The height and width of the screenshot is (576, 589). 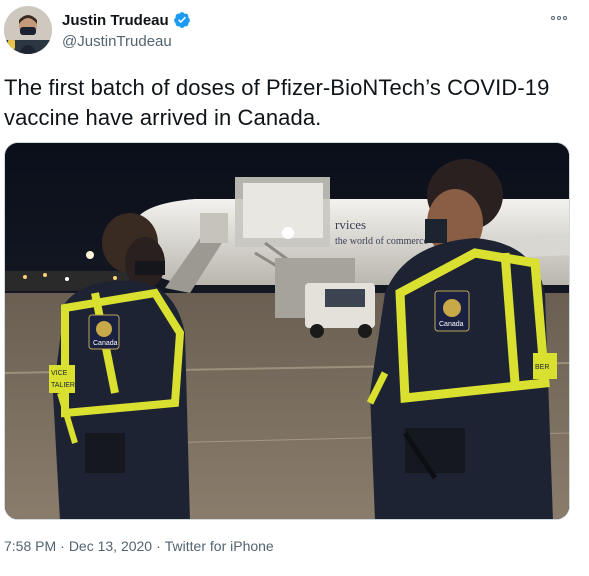 What do you see at coordinates (59, 373) in the screenshot?
I see `vest-text-1: VICE` at bounding box center [59, 373].